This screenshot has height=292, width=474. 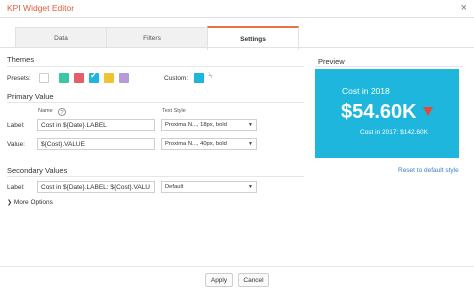 I want to click on primary-divider, so click(x=155, y=102).